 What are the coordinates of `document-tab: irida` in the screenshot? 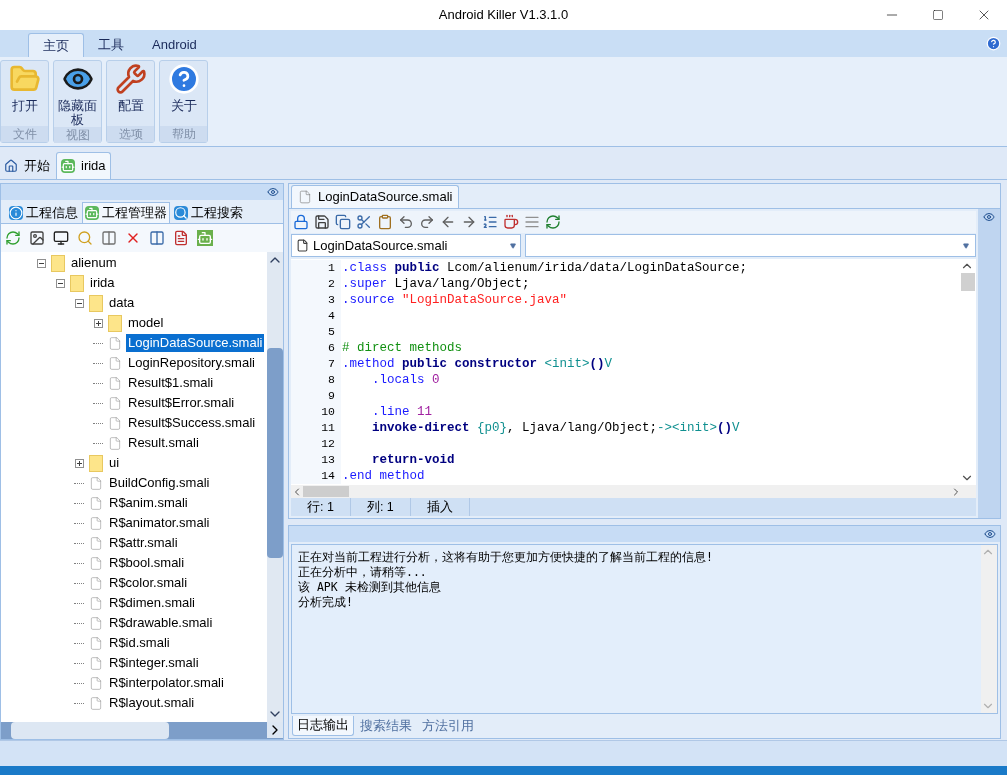 It's located at (83, 165).